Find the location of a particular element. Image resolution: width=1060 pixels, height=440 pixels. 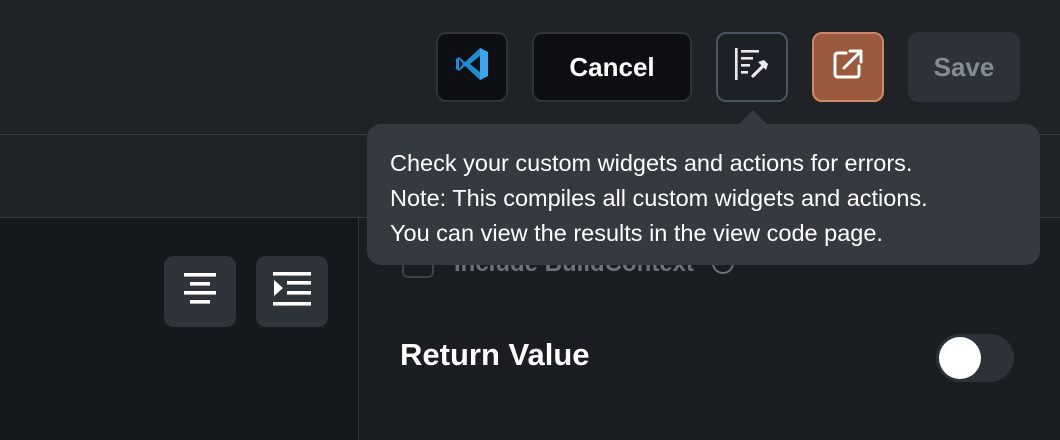

save-button: Save is located at coordinates (964, 67).